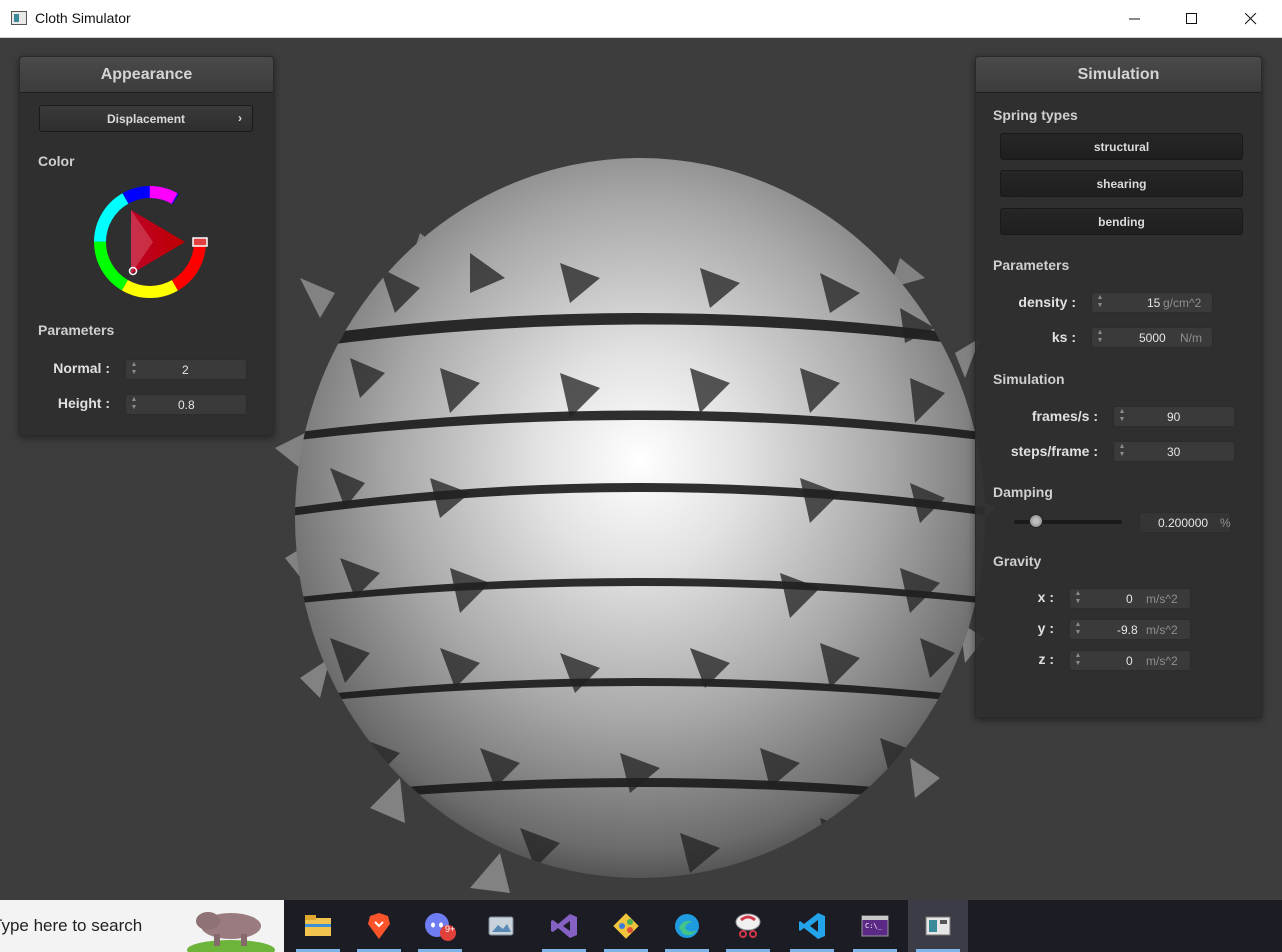  What do you see at coordinates (1046, 659) in the screenshot?
I see `gravity-z-label: z :` at bounding box center [1046, 659].